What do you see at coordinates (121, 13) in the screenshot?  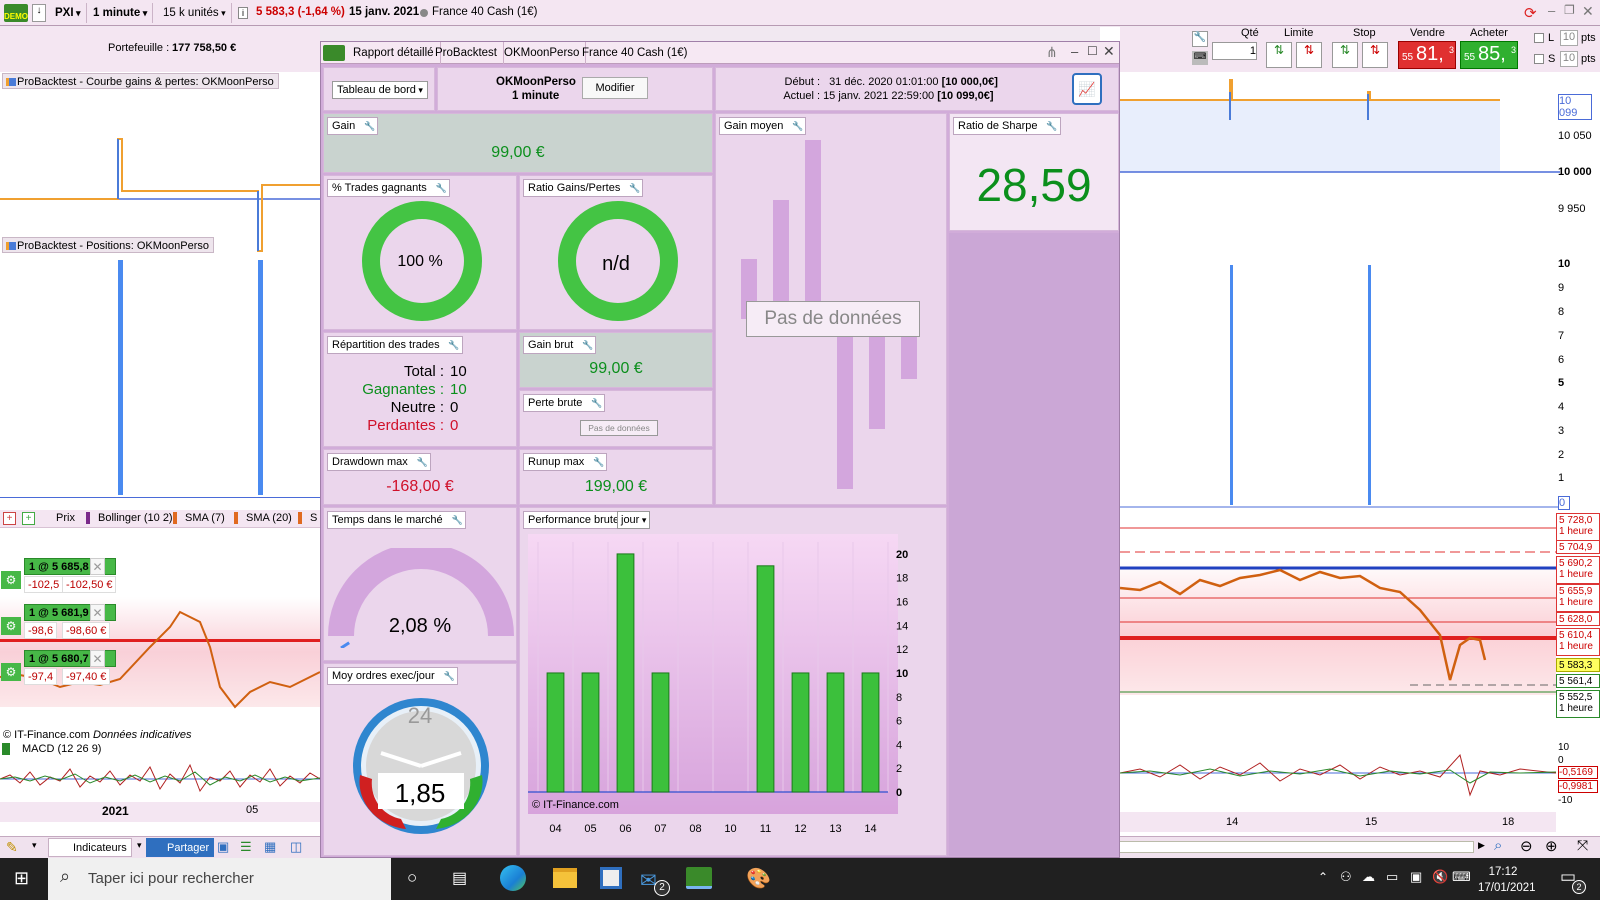 I see `timeframe-select: 1 minute` at bounding box center [121, 13].